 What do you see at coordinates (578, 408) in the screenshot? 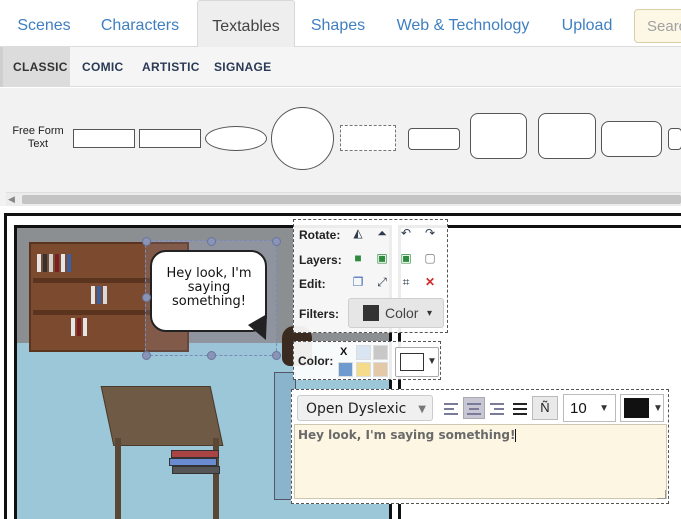
I see `font-size-value: 10` at bounding box center [578, 408].